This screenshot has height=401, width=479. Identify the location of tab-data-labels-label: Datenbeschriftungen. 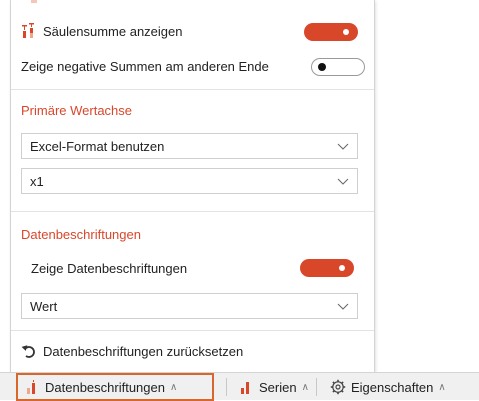
(105, 387).